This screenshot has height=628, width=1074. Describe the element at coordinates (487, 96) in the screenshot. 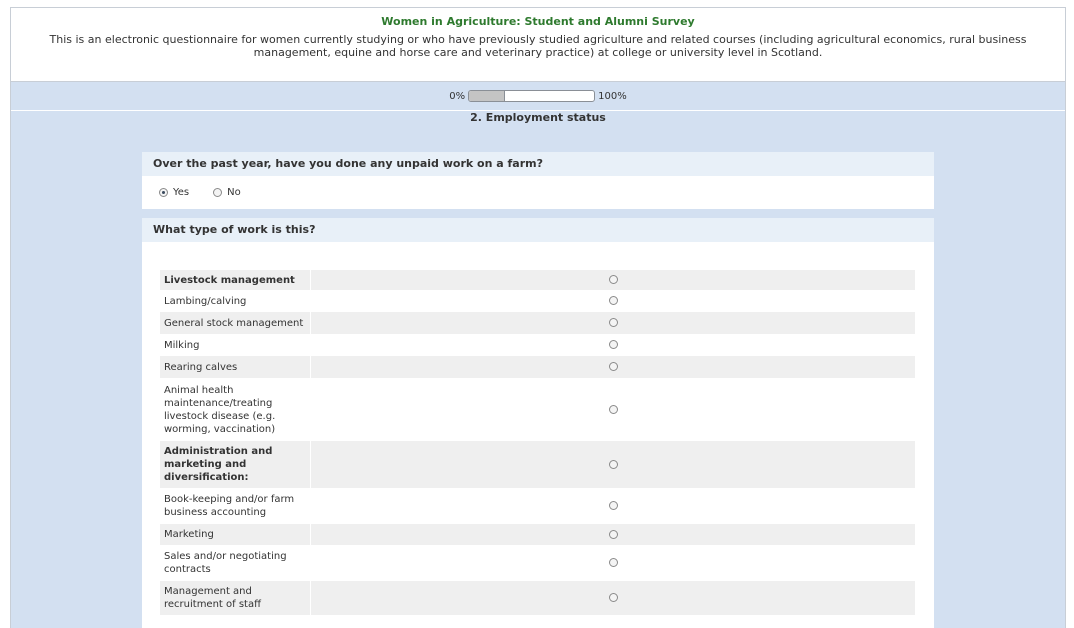

I see `progress-fill` at that location.